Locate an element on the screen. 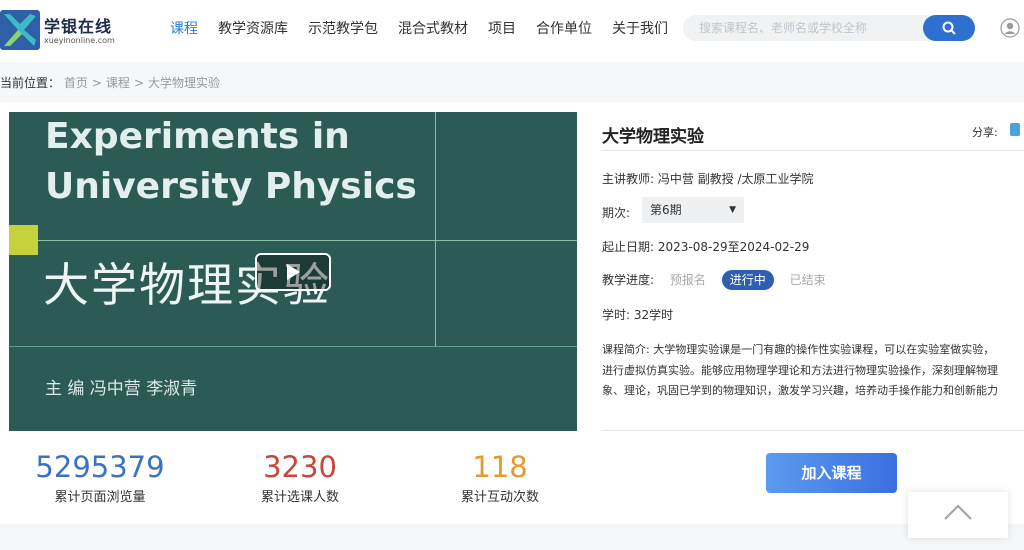 The image size is (1024, 550). breadcrumb-prefix: 当前位置： is located at coordinates (30, 83).